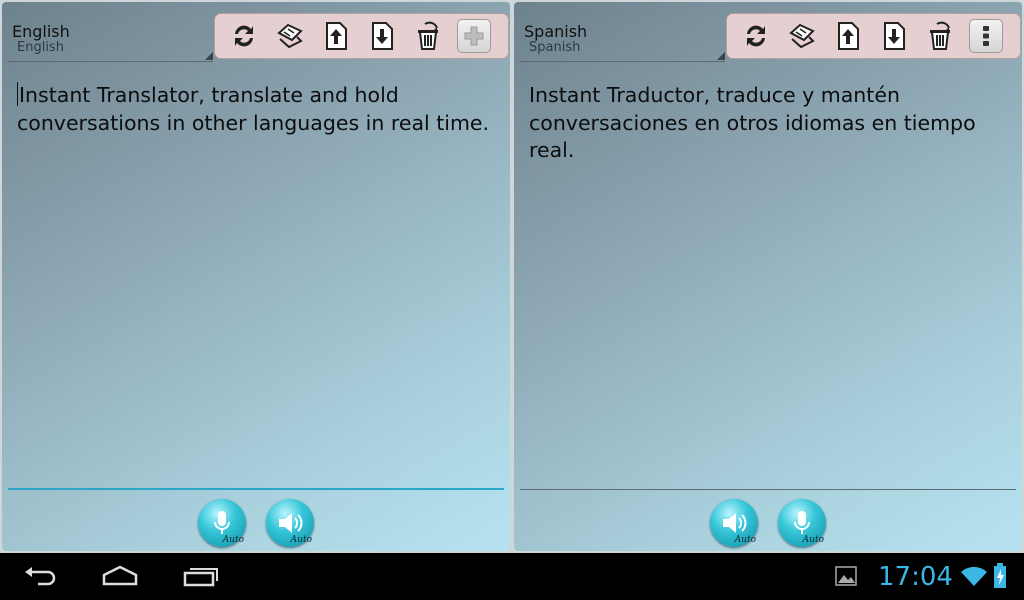  I want to click on text-cursor, so click(17, 94).